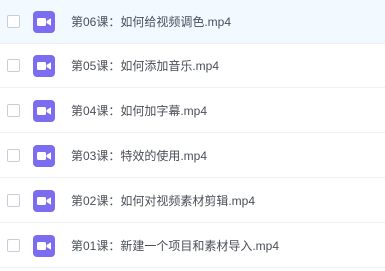  What do you see at coordinates (139, 110) in the screenshot?
I see `file-name: 第04课：如何加字幕.mp4` at bounding box center [139, 110].